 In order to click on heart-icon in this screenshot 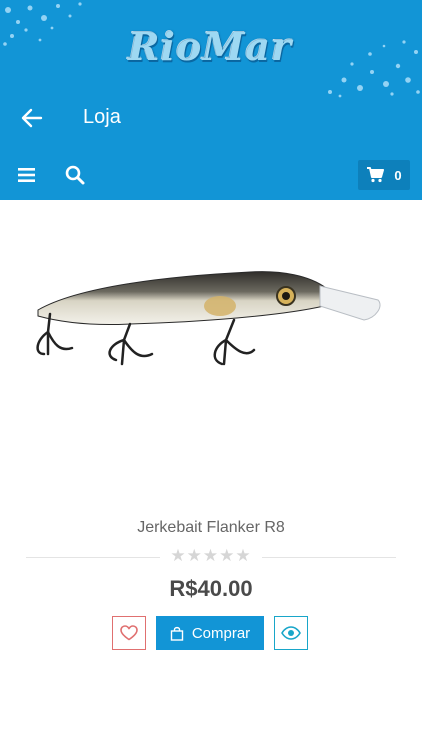, I will do `click(129, 633)`.